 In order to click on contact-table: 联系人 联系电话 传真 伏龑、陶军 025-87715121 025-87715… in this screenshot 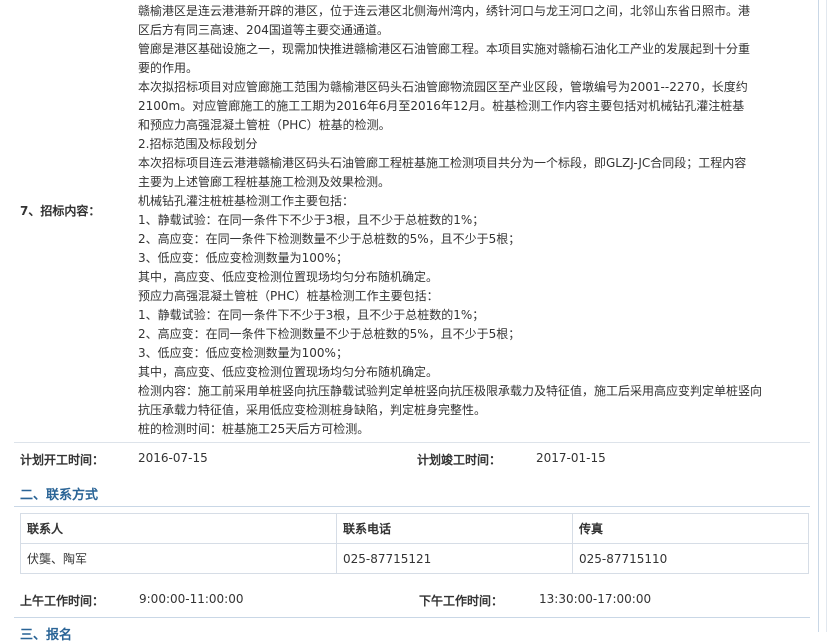, I will do `click(414, 543)`.